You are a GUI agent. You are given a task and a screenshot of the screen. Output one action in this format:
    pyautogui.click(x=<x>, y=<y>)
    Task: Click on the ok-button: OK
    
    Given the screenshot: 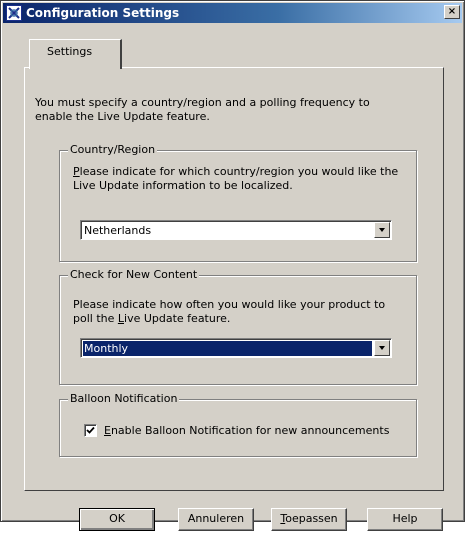 What is the action you would take?
    pyautogui.click(x=117, y=519)
    